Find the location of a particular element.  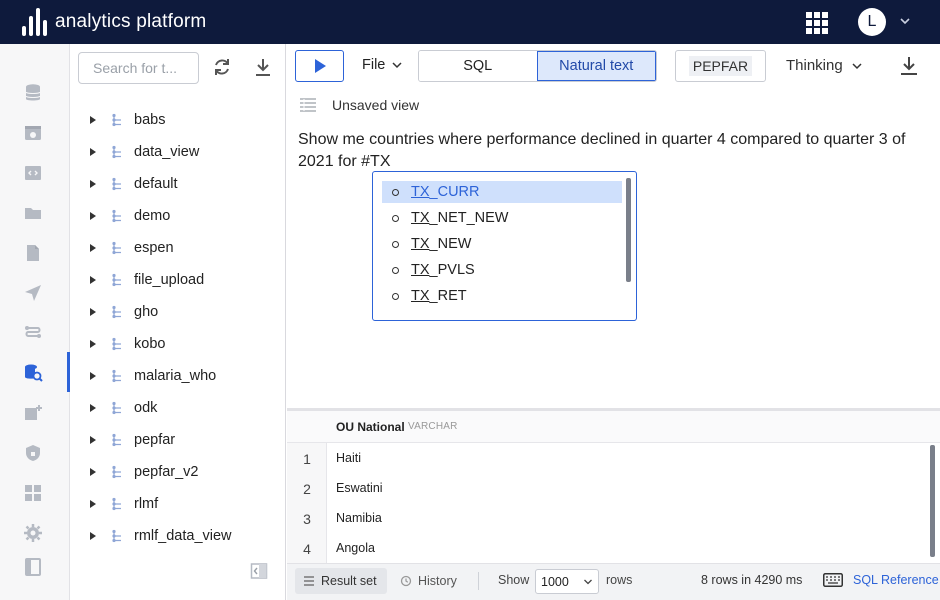

row-limit-select: 1000 is located at coordinates (567, 581).